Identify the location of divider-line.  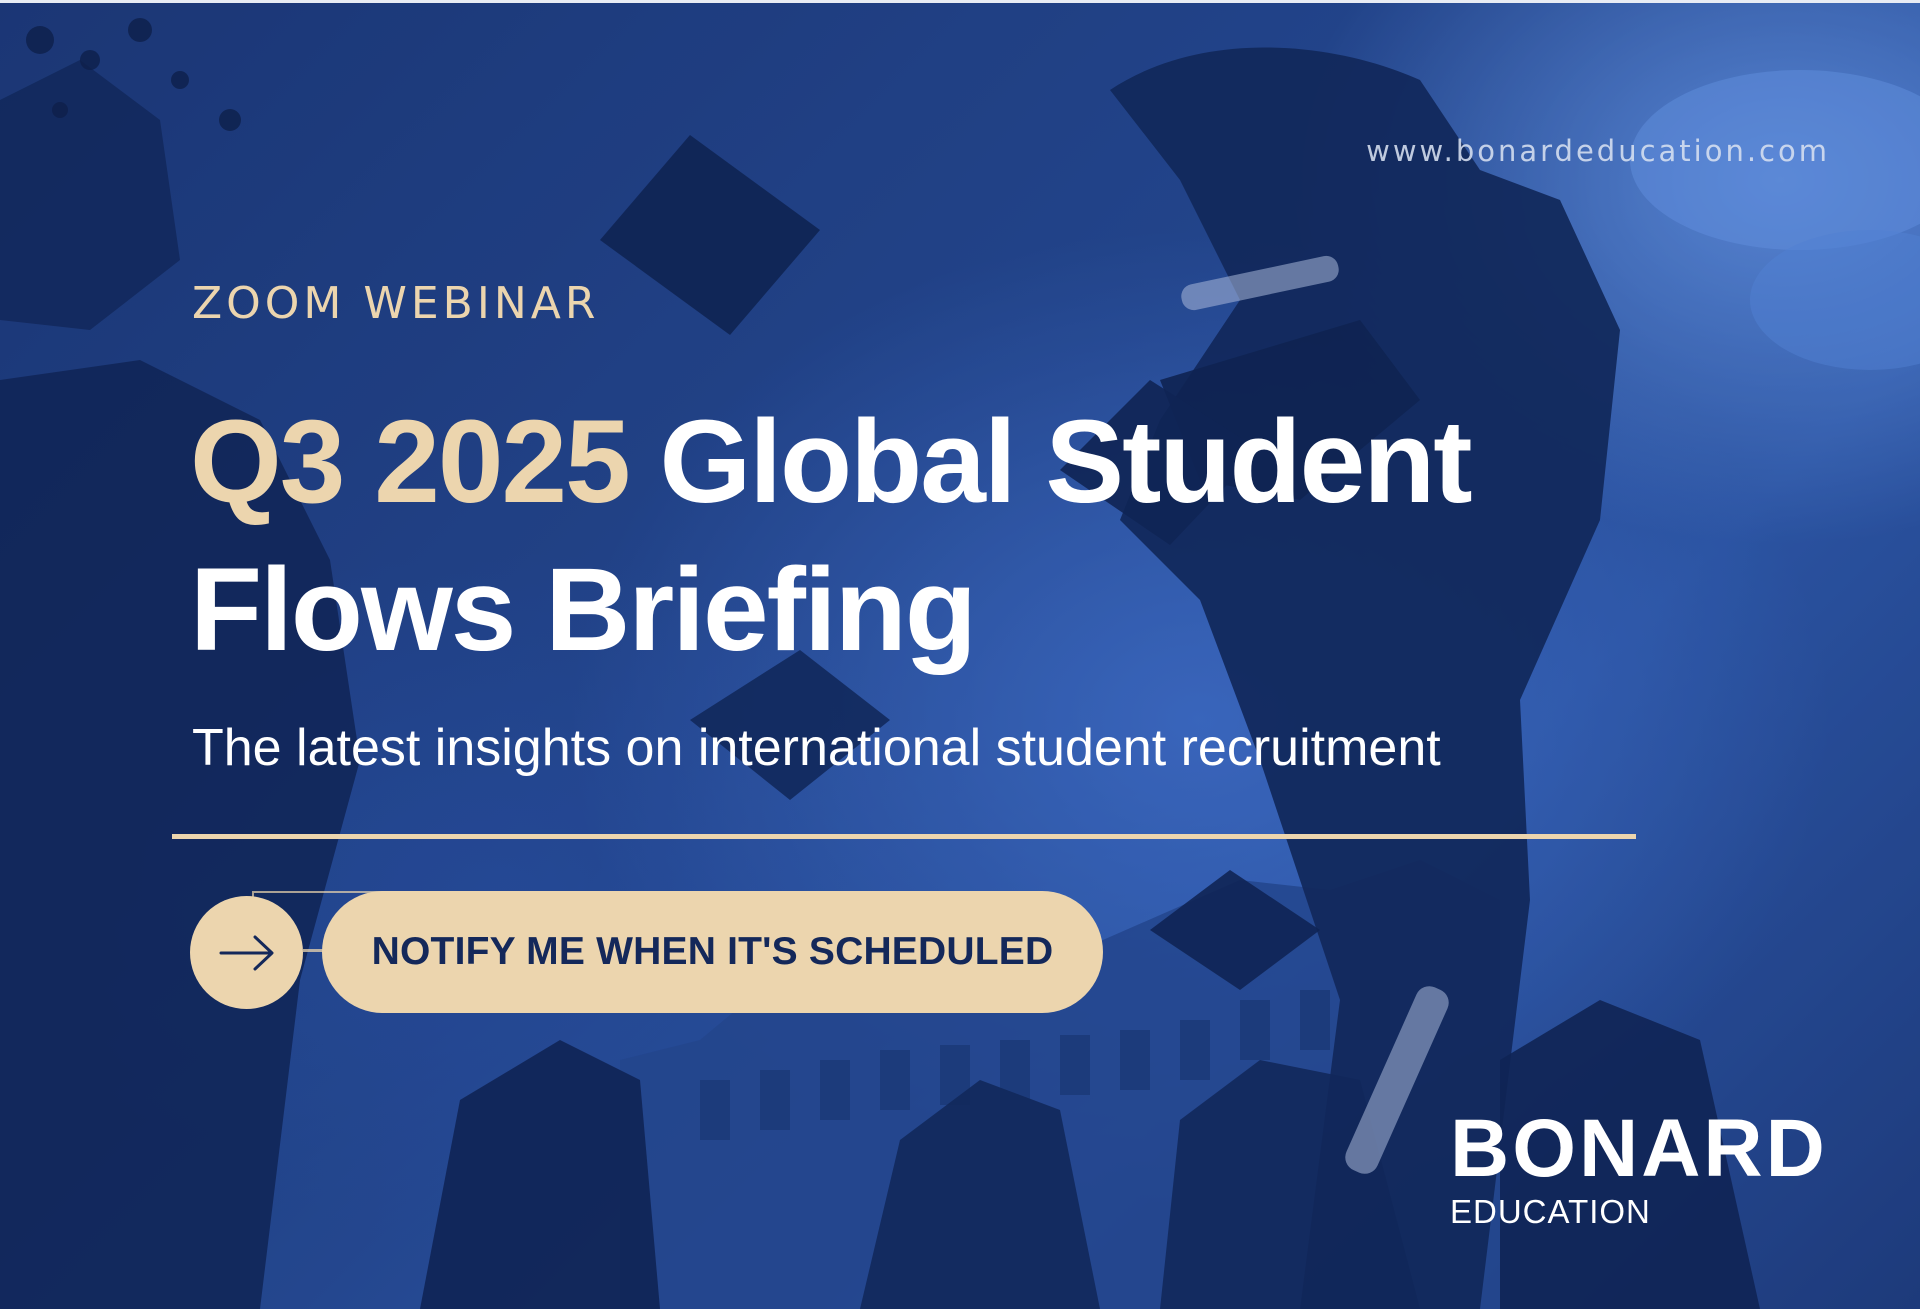
(904, 836).